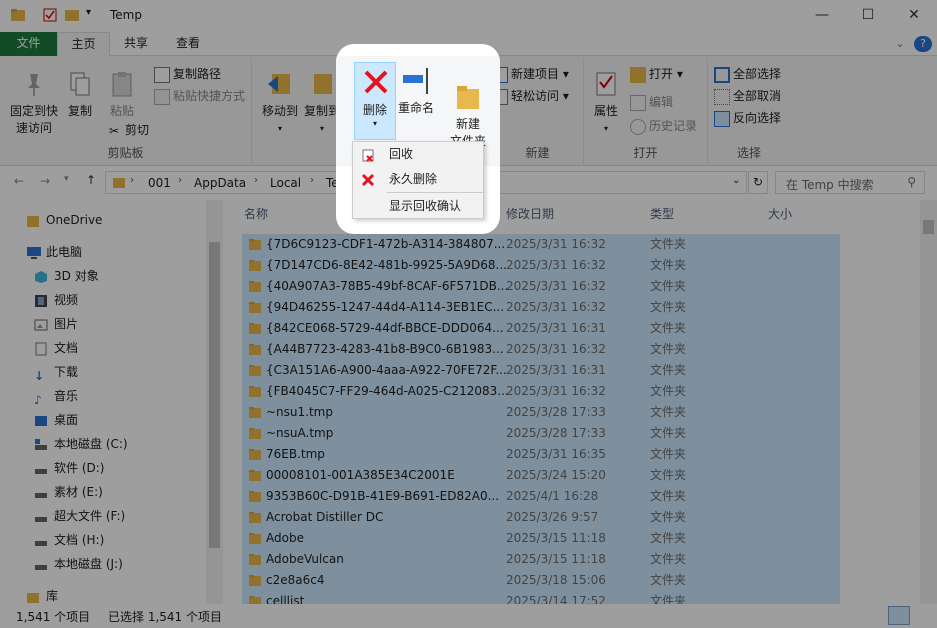 The width and height of the screenshot is (937, 628). What do you see at coordinates (911, 182) in the screenshot?
I see `search-icon: ⚲` at bounding box center [911, 182].